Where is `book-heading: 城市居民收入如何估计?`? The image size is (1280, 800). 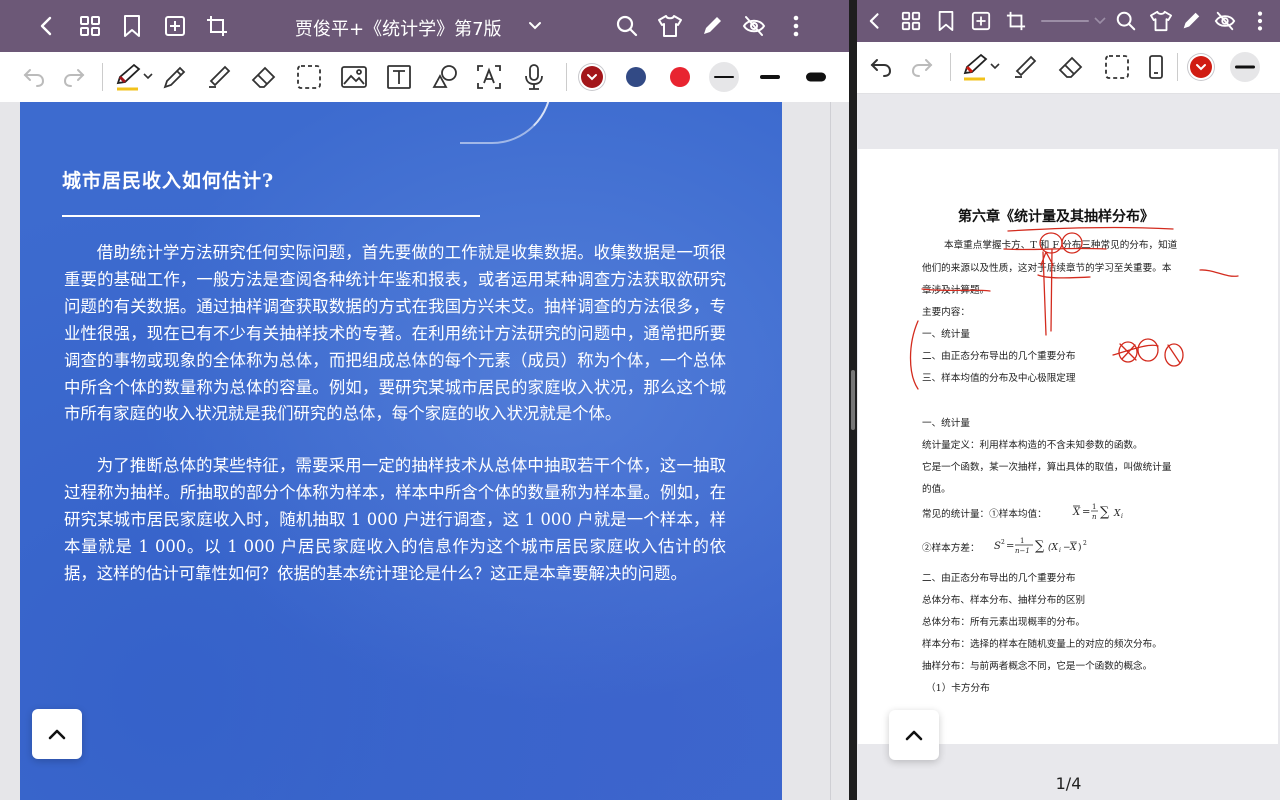
book-heading: 城市居民收入如何估计? is located at coordinates (168, 181).